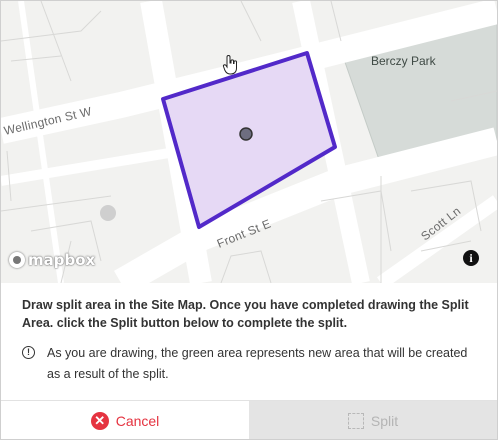 The height and width of the screenshot is (440, 498). I want to click on dialog-footer: ✕ Cancel Split, so click(249, 419).